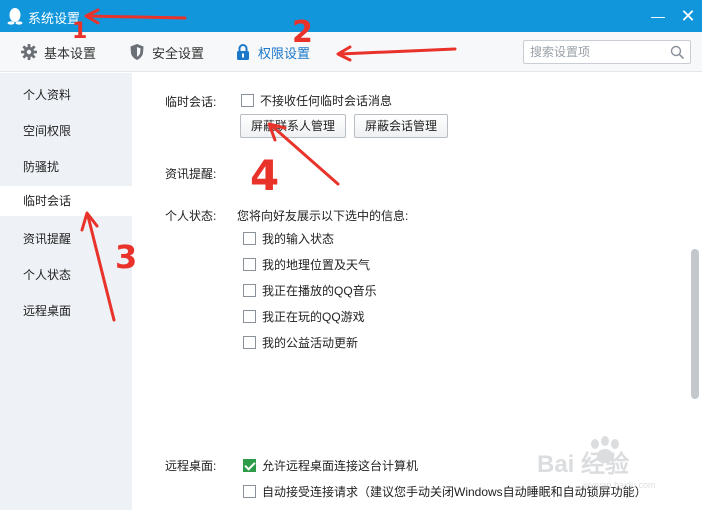 The height and width of the screenshot is (510, 702). I want to click on blocked-contacts-button: 屏蔽联系人管理, so click(293, 126).